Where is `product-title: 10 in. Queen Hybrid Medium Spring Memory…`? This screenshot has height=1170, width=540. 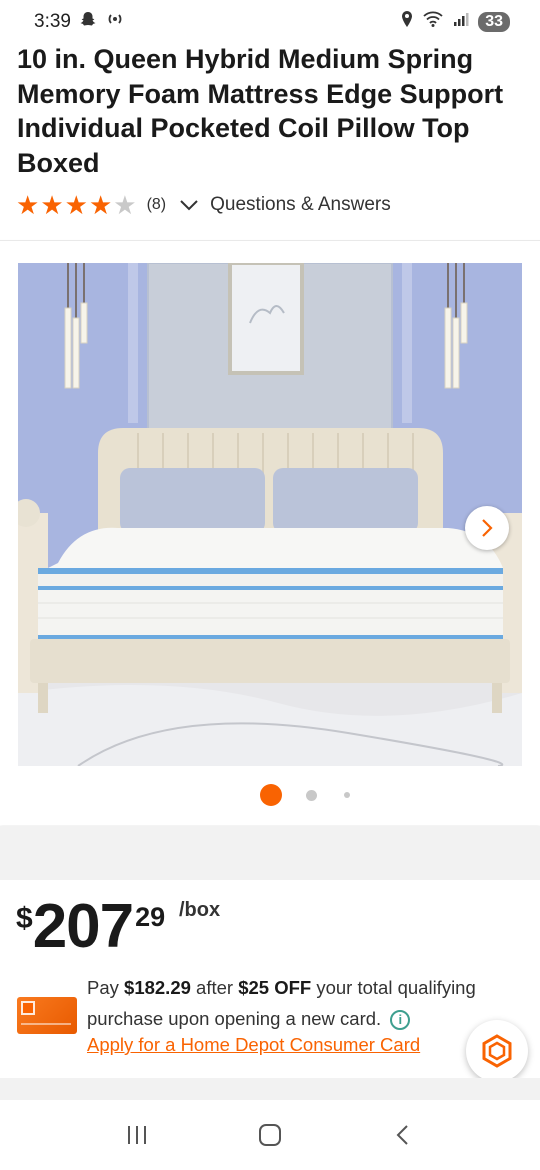 product-title: 10 in. Queen Hybrid Medium Spring Memory… is located at coordinates (260, 111).